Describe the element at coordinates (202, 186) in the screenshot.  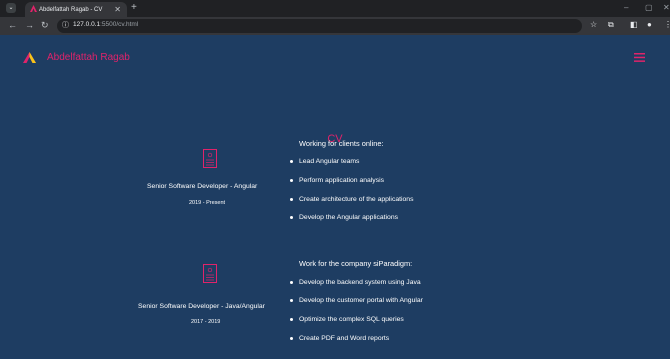
I see `job-role: Senior Software Developer - Angular` at that location.